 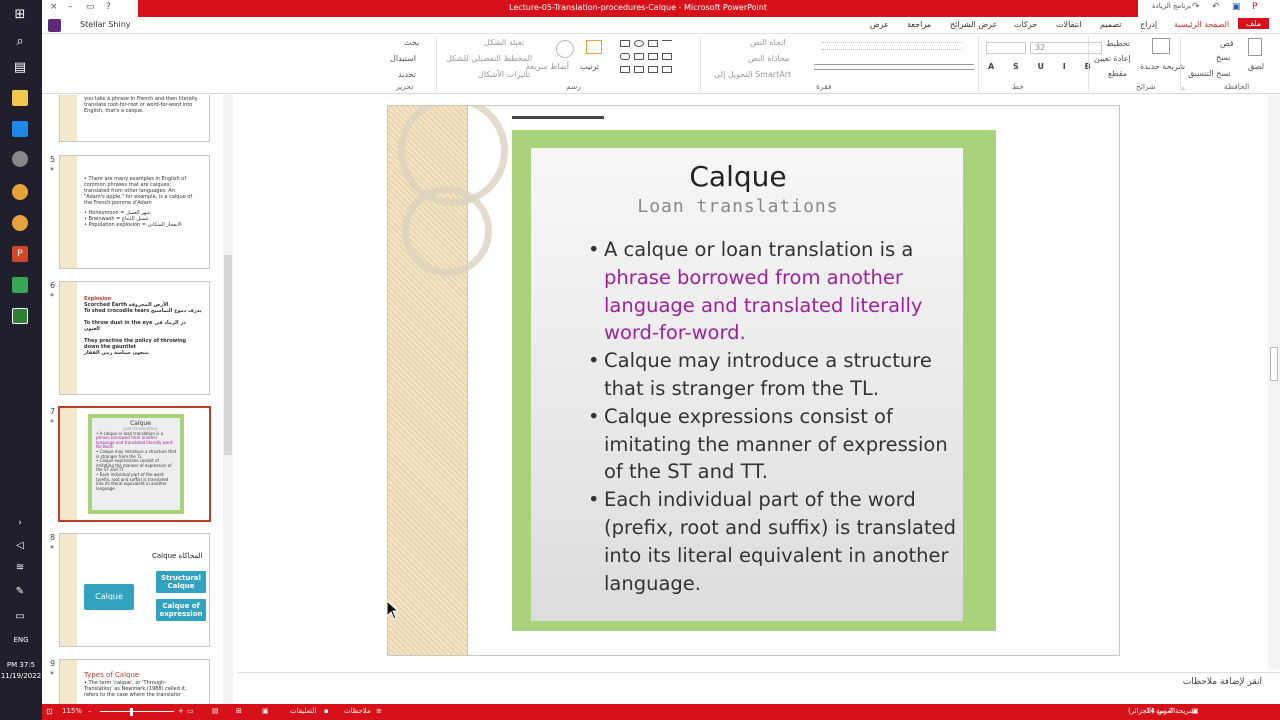 What do you see at coordinates (547, 66) in the screenshot?
I see `quick-styles-button: أنماط سريعة` at bounding box center [547, 66].